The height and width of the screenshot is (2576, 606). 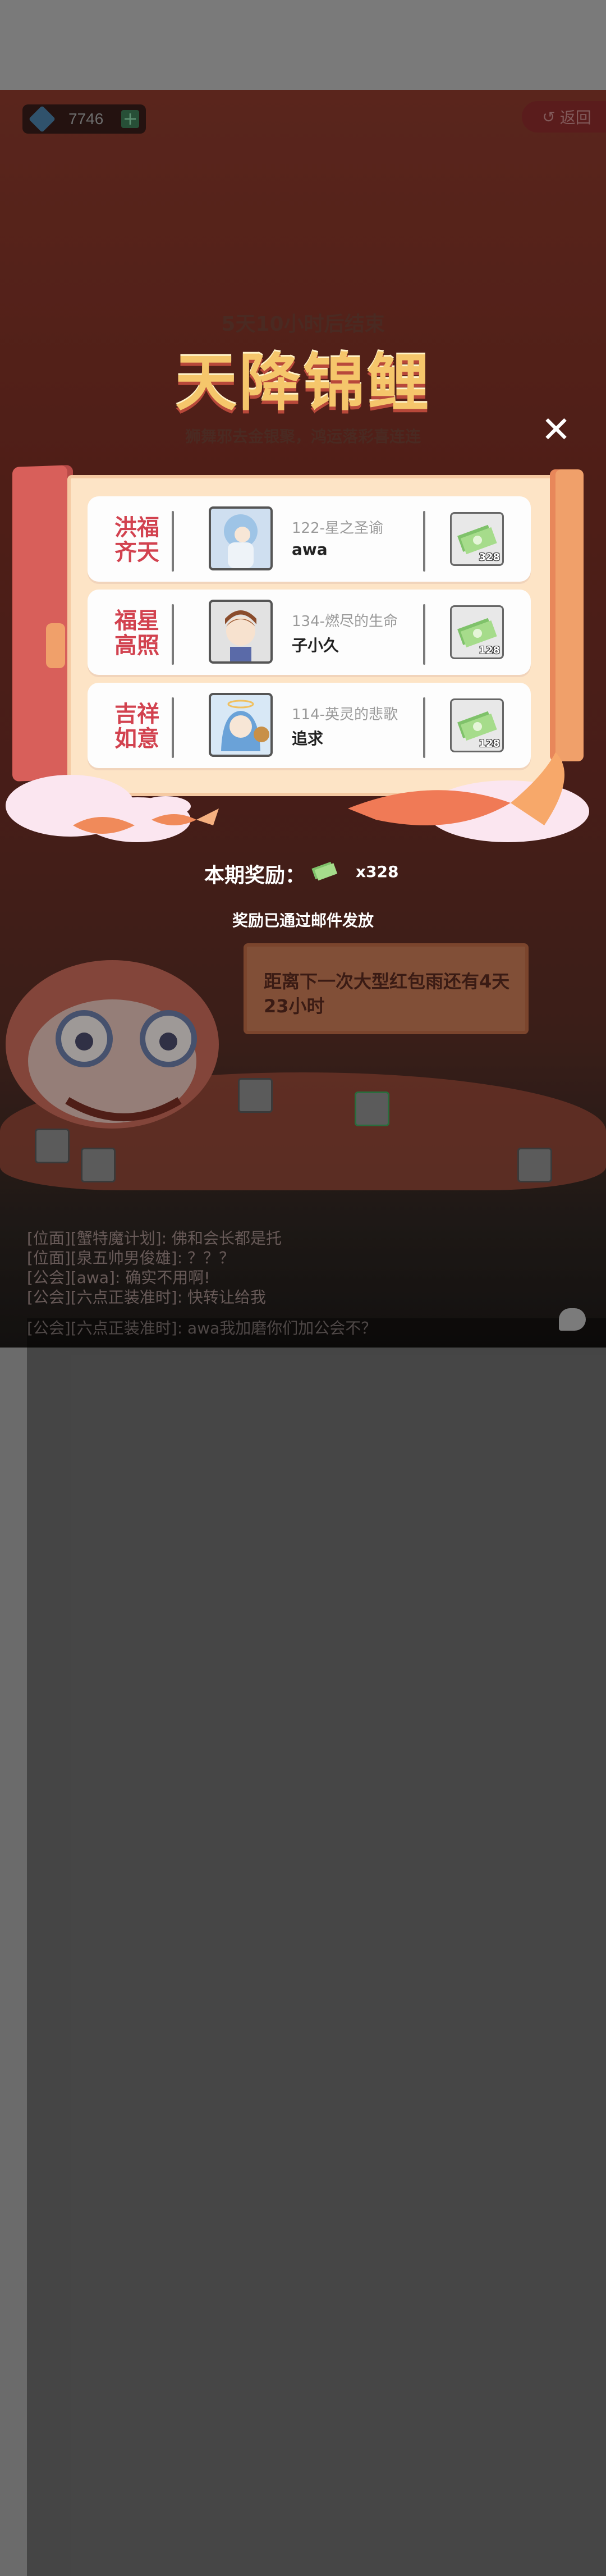 What do you see at coordinates (136, 552) in the screenshot?
I see `rank-title-line: 齐天` at bounding box center [136, 552].